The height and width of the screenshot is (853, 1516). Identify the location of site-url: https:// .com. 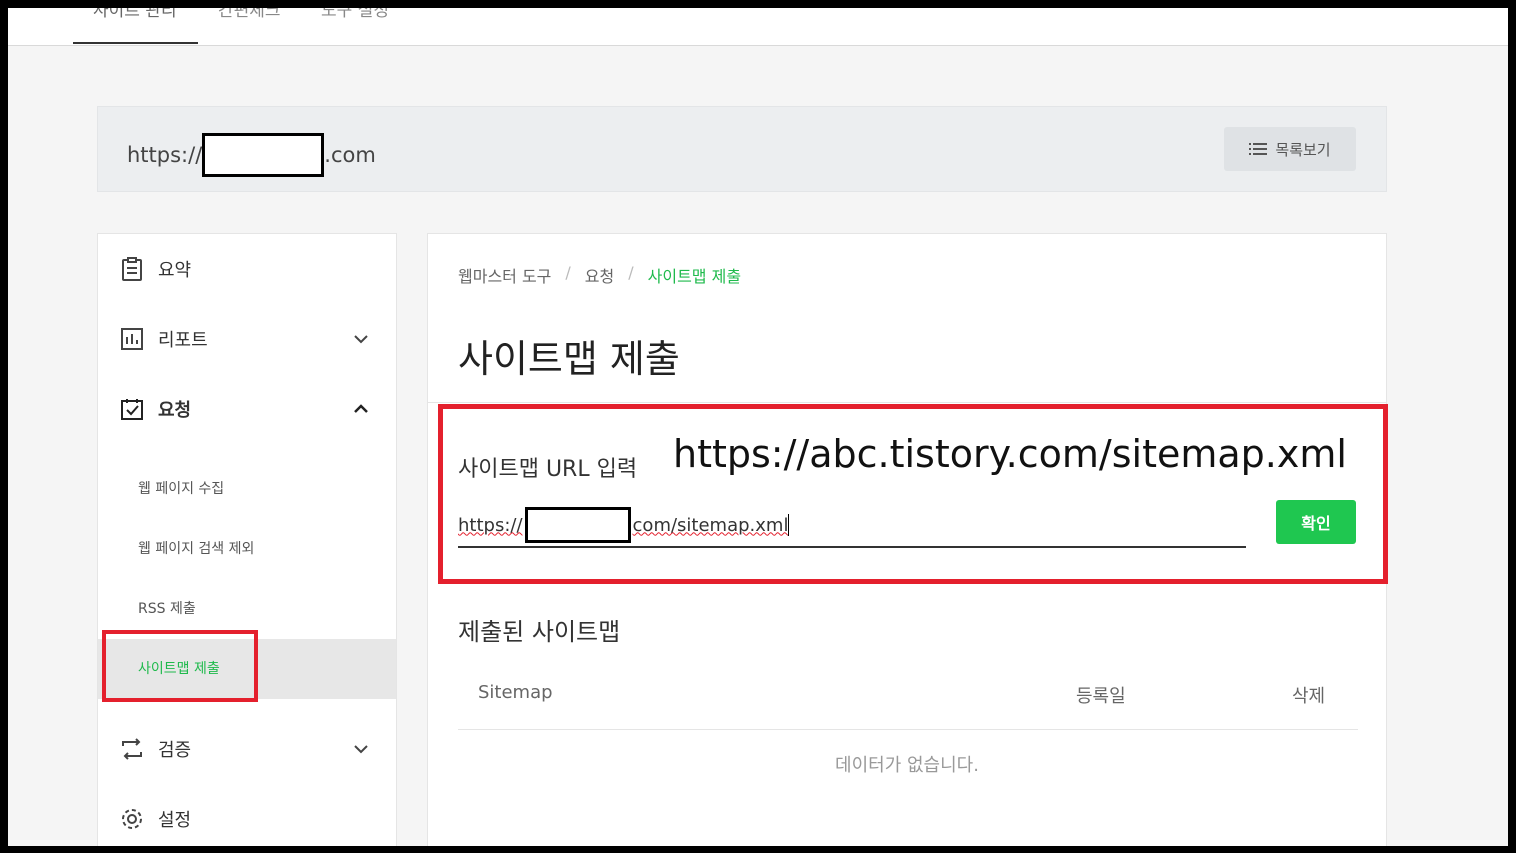
(251, 155).